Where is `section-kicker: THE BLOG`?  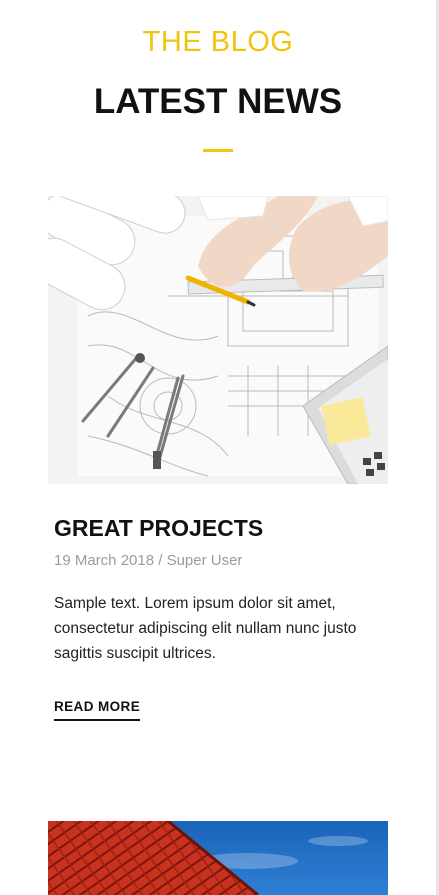 section-kicker: THE BLOG is located at coordinates (218, 42).